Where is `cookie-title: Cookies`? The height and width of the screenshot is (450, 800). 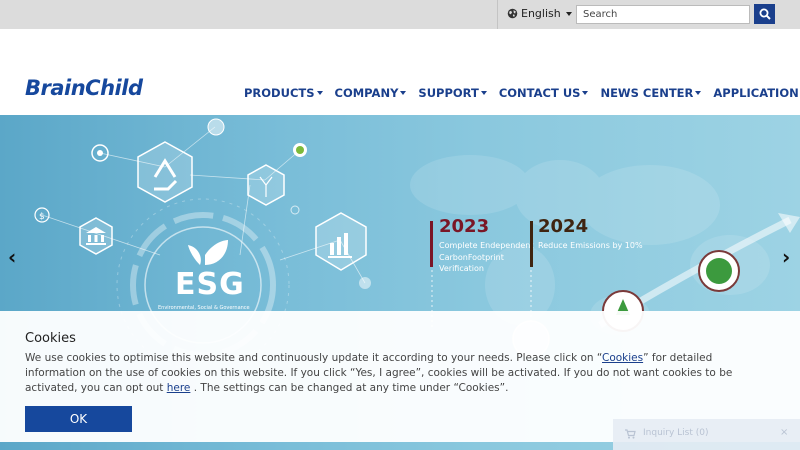
cookie-title: Cookies is located at coordinates (50, 338).